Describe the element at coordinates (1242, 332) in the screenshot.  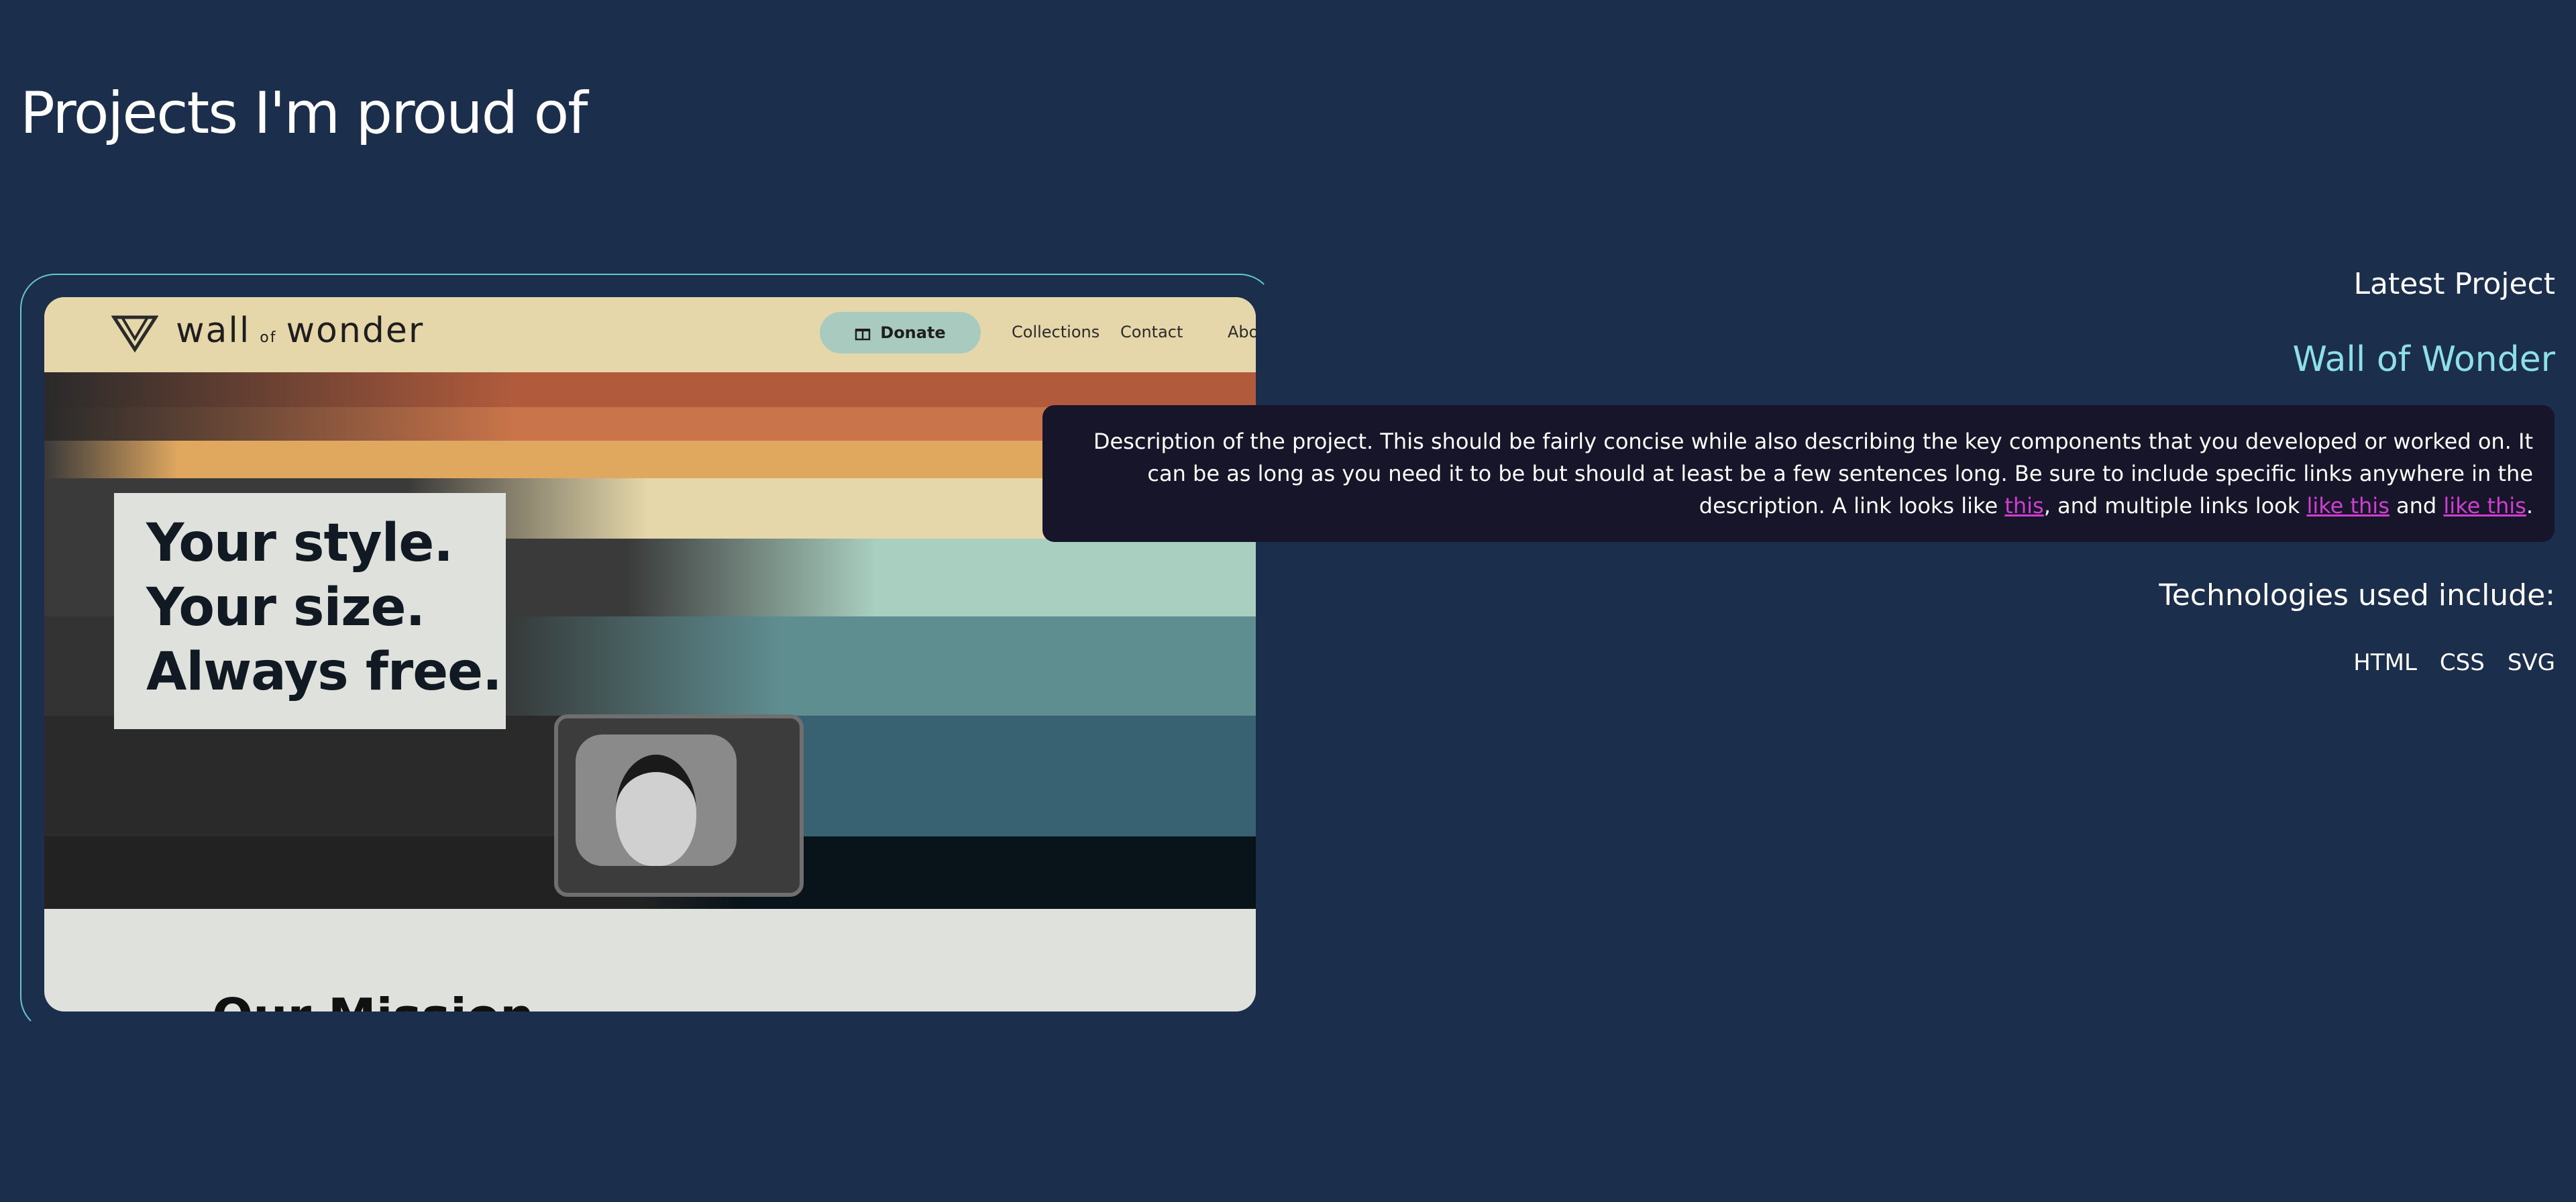
I see `screenshot-nav-about: Abo` at that location.